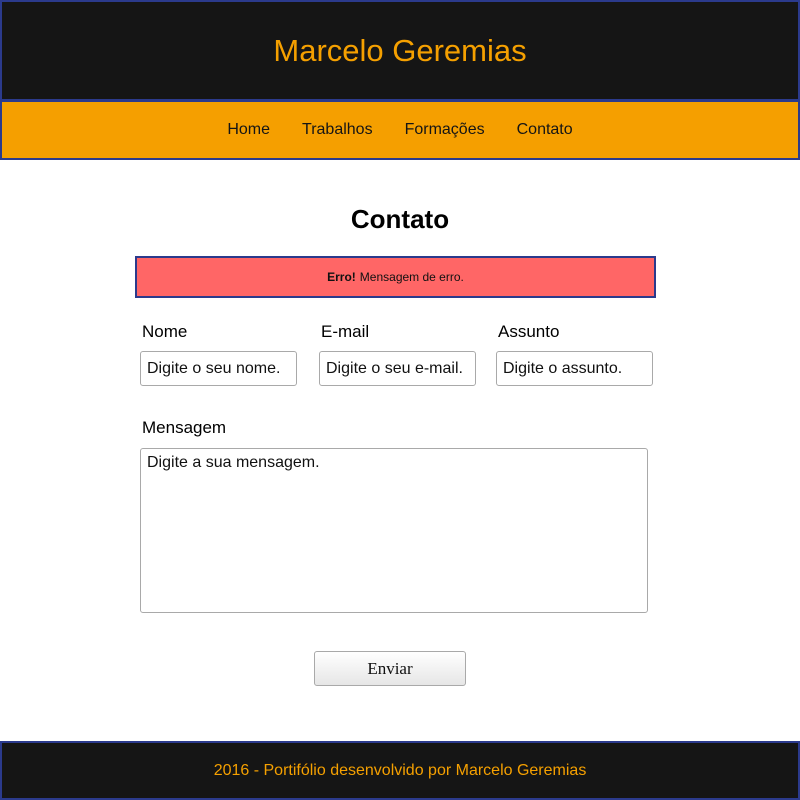 Image resolution: width=800 pixels, height=800 pixels. I want to click on page-title: Contato, so click(400, 219).